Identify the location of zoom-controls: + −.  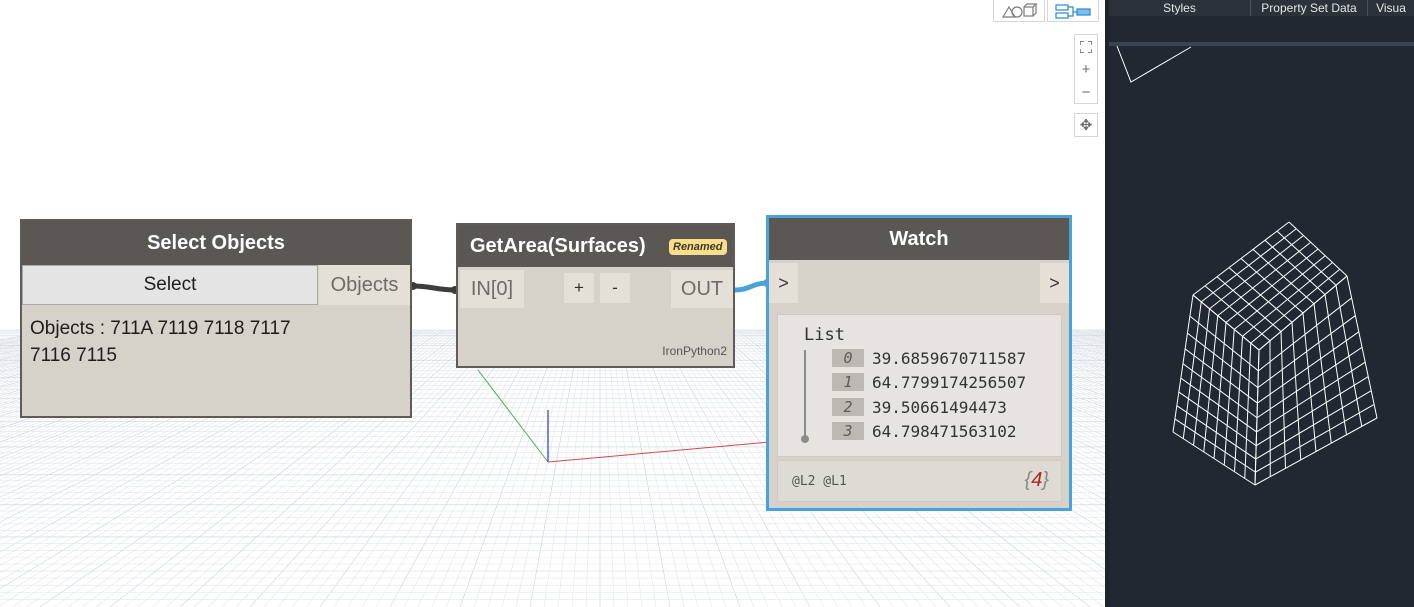
(1086, 69).